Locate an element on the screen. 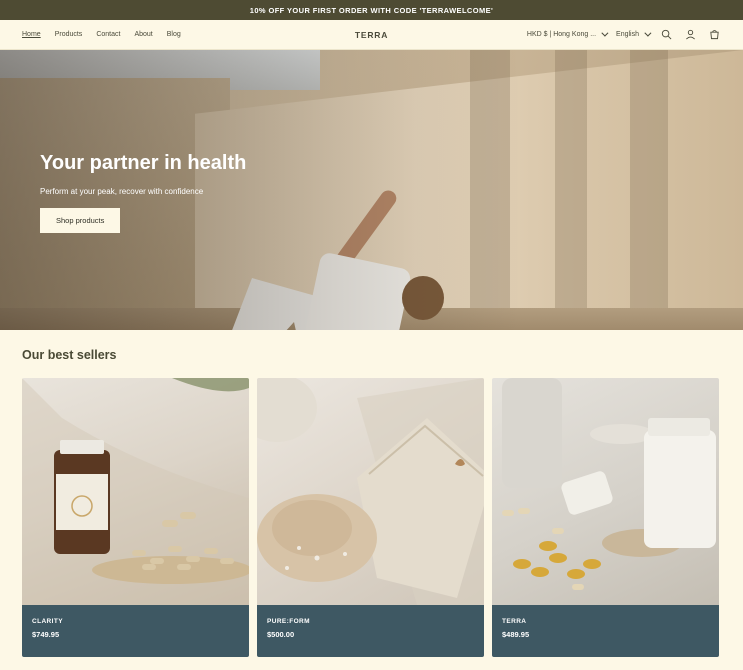  bestsellers-title: Our best sellers is located at coordinates (69, 355).